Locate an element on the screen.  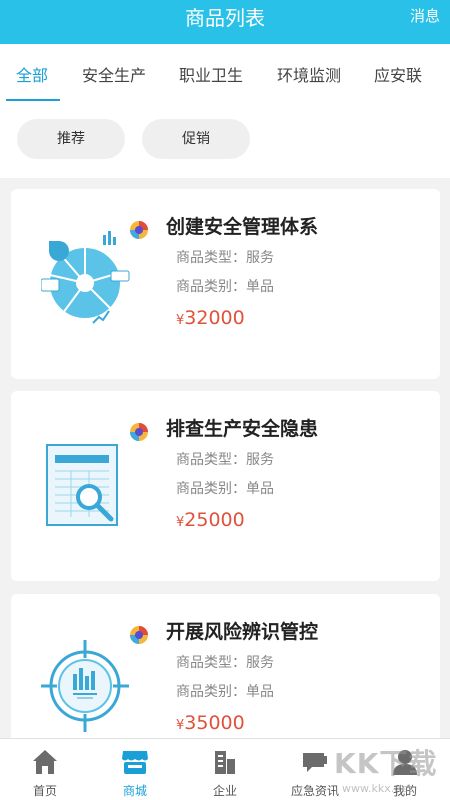
document-magnifier-icon is located at coordinates (82, 485).